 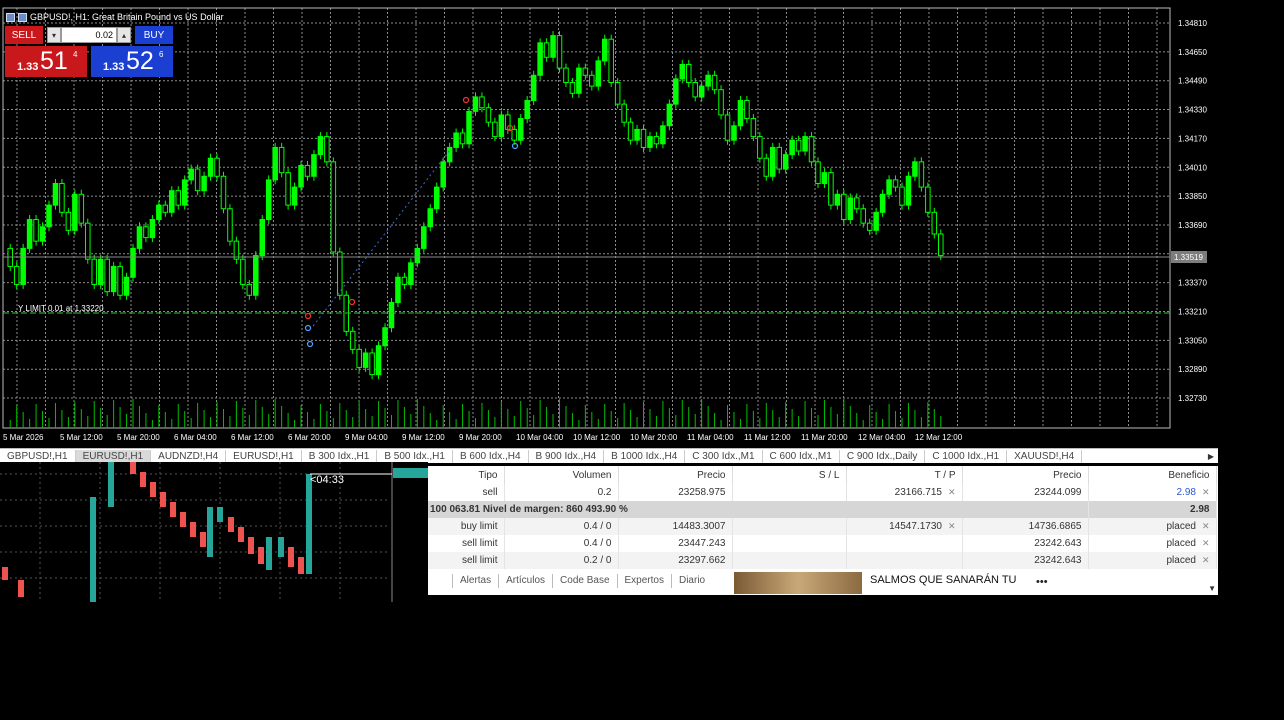 What do you see at coordinates (1152, 526) in the screenshot?
I see `cell-estado: placed ✕` at bounding box center [1152, 526].